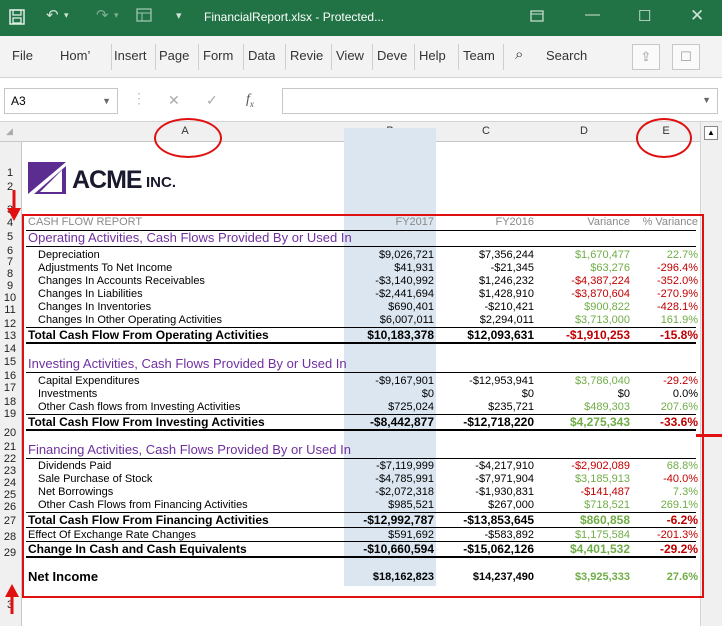 The width and height of the screenshot is (722, 626). What do you see at coordinates (10, 402) in the screenshot?
I see `row-header: 18` at bounding box center [10, 402].